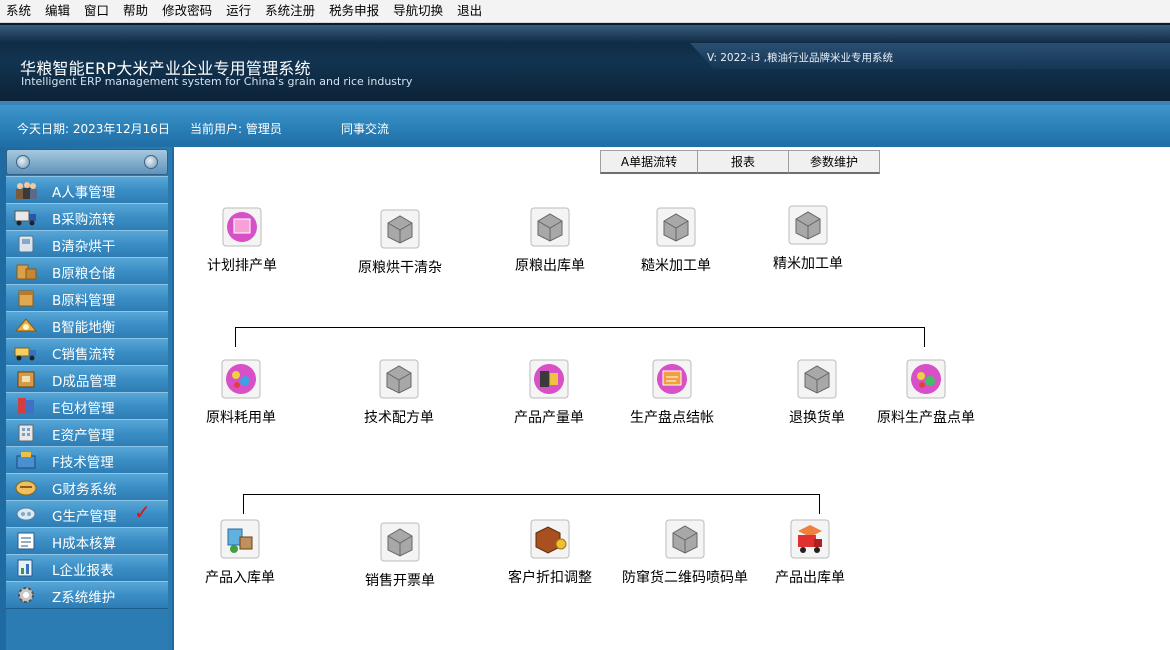 The width and height of the screenshot is (1170, 650). I want to click on node-label: 技术配方单, so click(399, 418).